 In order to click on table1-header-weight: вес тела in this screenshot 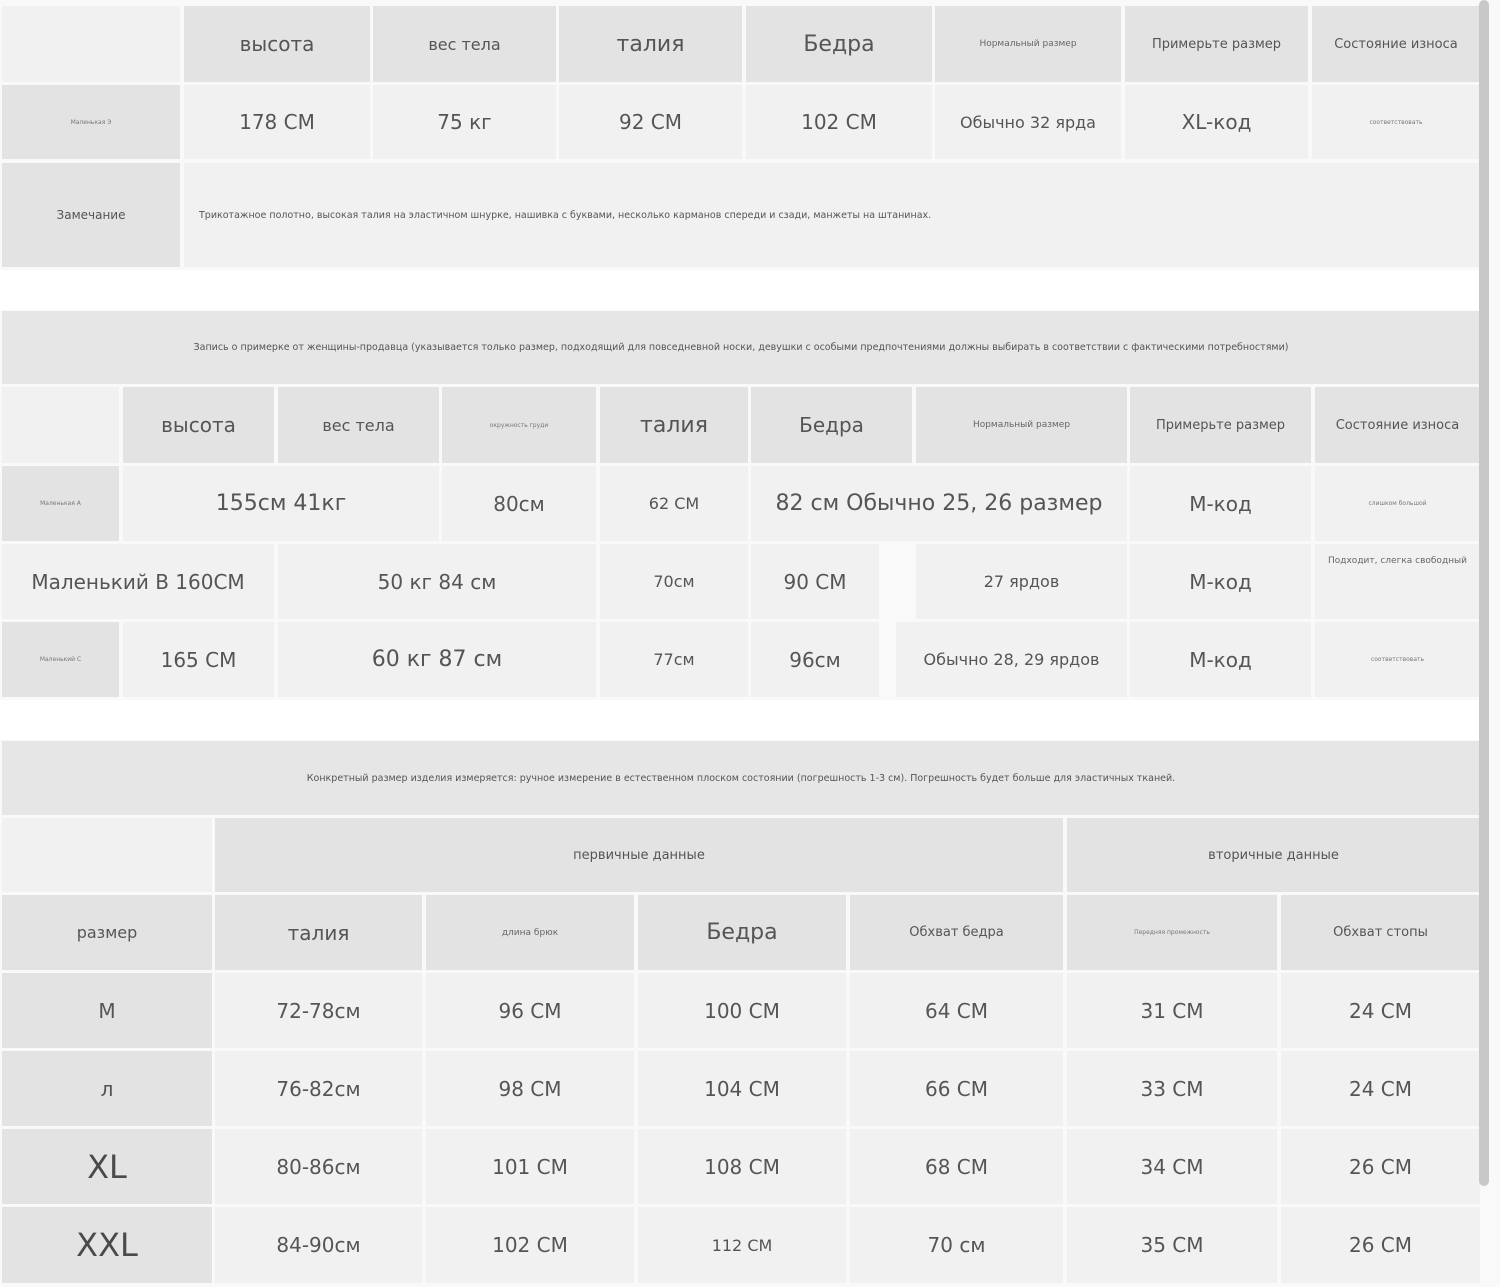, I will do `click(464, 44)`.